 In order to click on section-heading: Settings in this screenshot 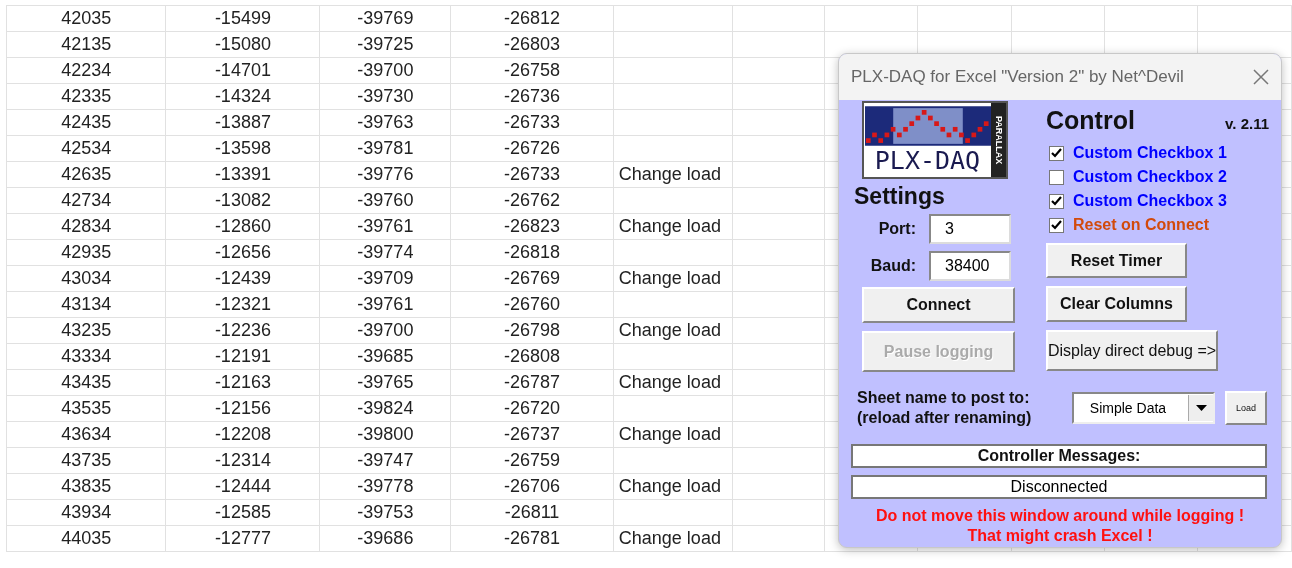, I will do `click(900, 196)`.